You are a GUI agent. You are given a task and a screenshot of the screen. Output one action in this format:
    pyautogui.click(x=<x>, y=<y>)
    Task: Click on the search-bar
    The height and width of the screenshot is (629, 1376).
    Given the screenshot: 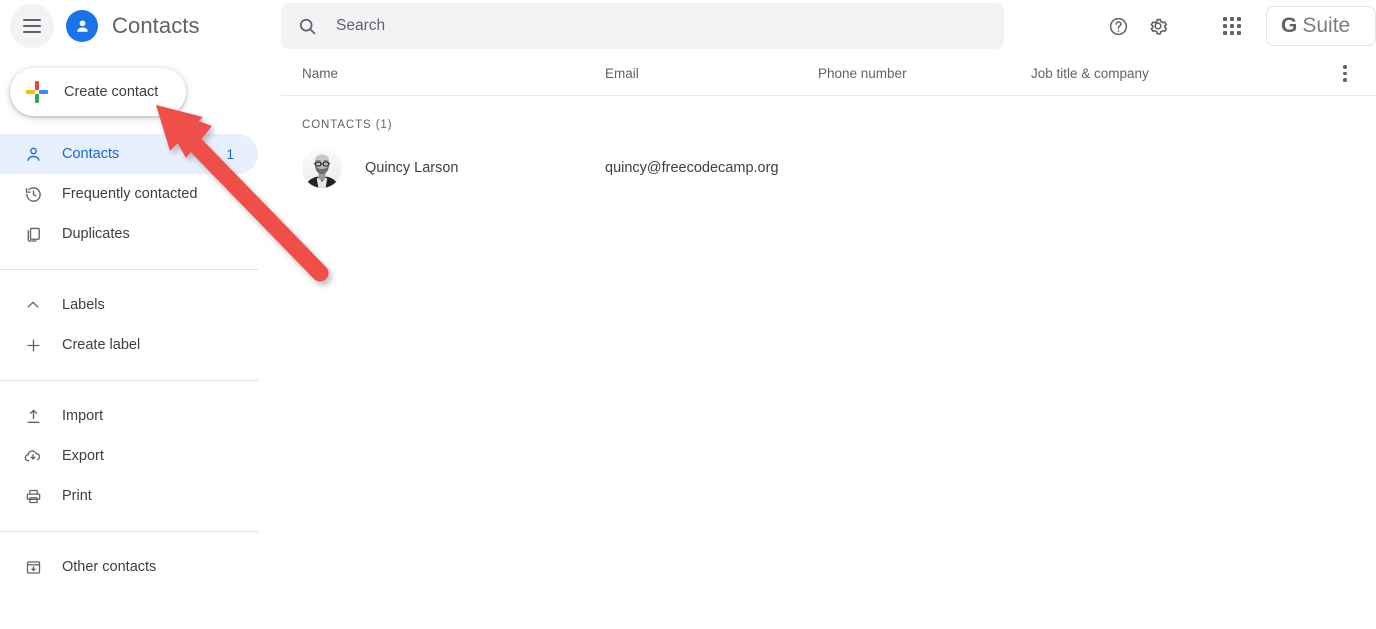 What is the action you would take?
    pyautogui.click(x=642, y=26)
    